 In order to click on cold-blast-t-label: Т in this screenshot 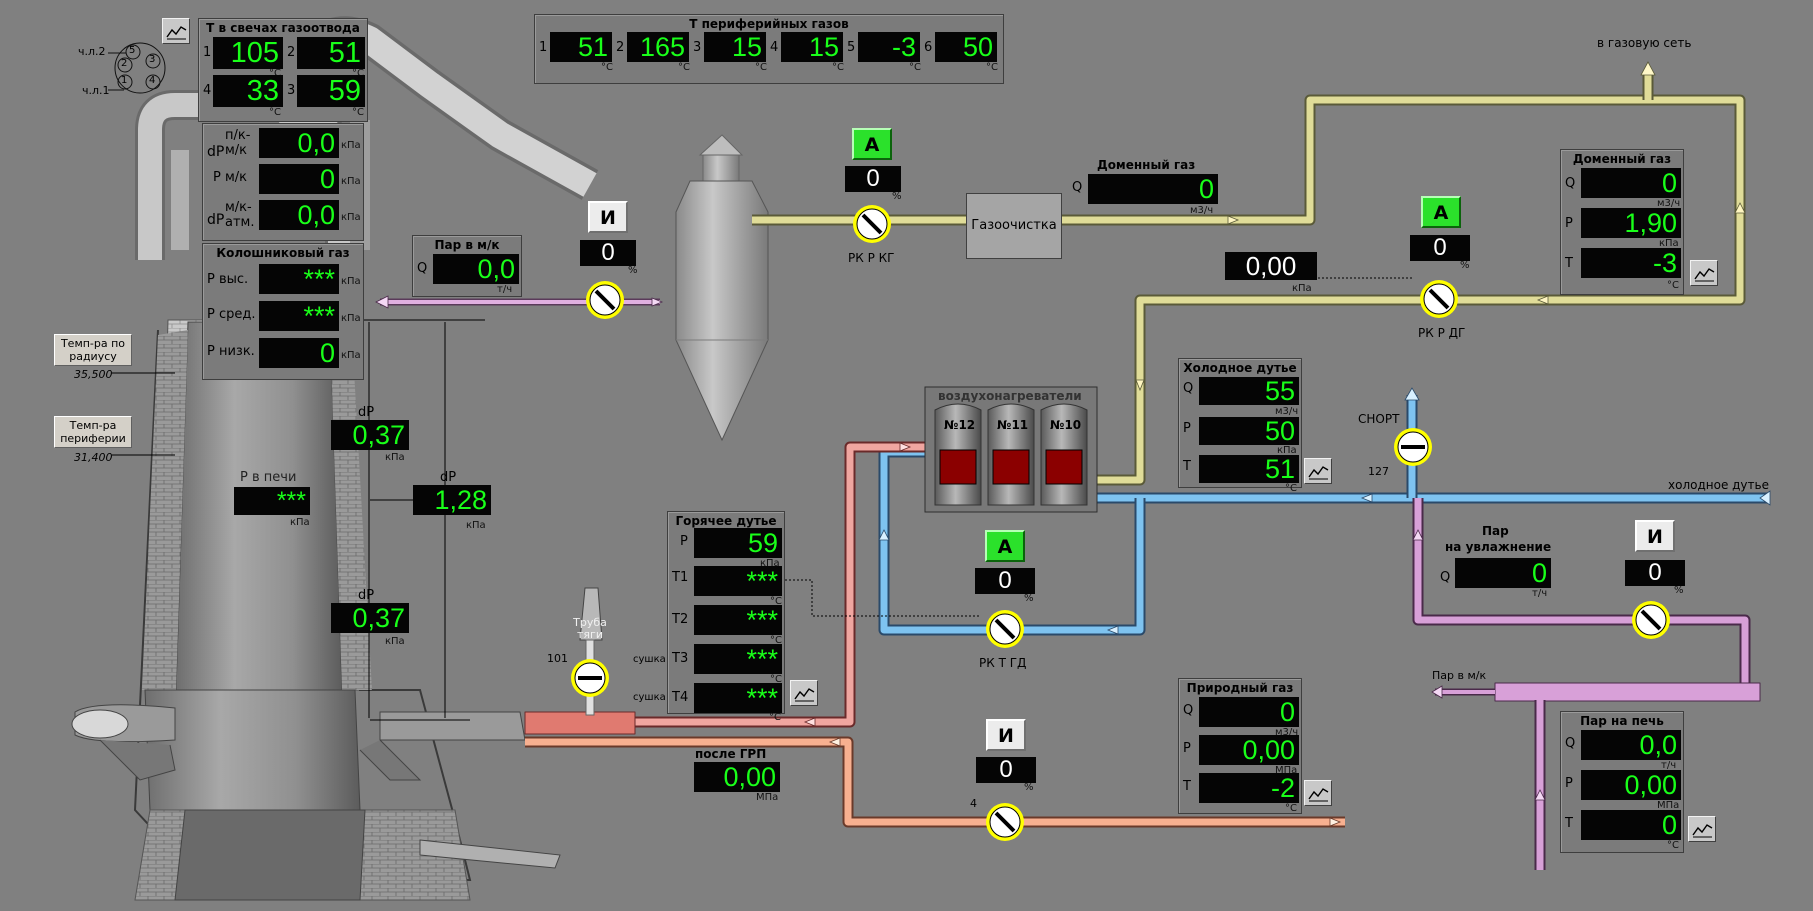, I will do `click(1187, 466)`.